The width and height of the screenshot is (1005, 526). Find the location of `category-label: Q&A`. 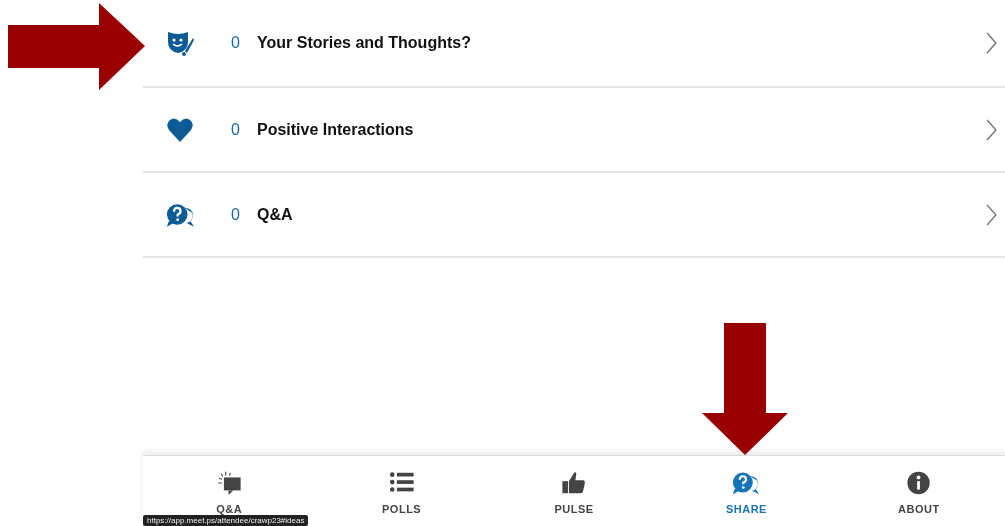

category-label: Q&A is located at coordinates (275, 214).